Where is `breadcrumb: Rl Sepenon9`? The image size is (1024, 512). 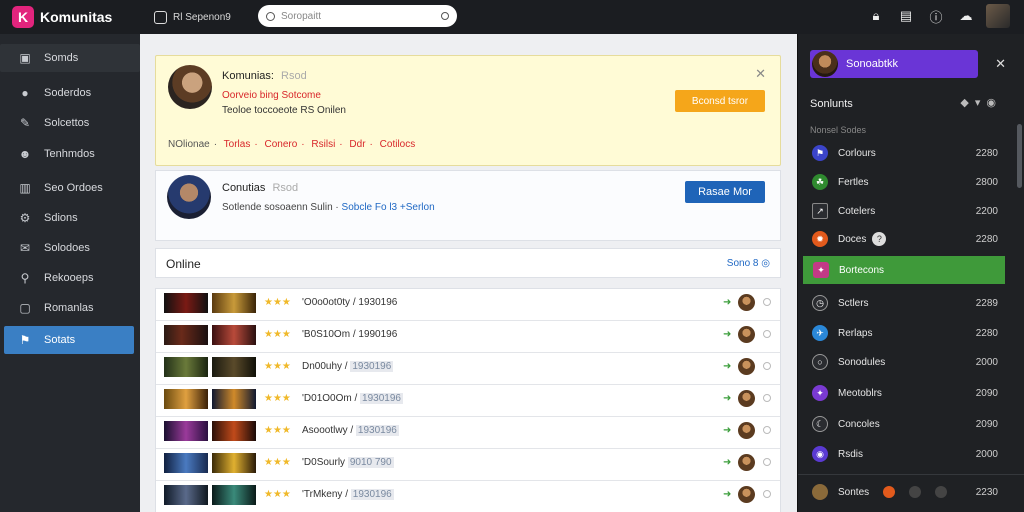
breadcrumb: Rl Sepenon9 is located at coordinates (192, 17).